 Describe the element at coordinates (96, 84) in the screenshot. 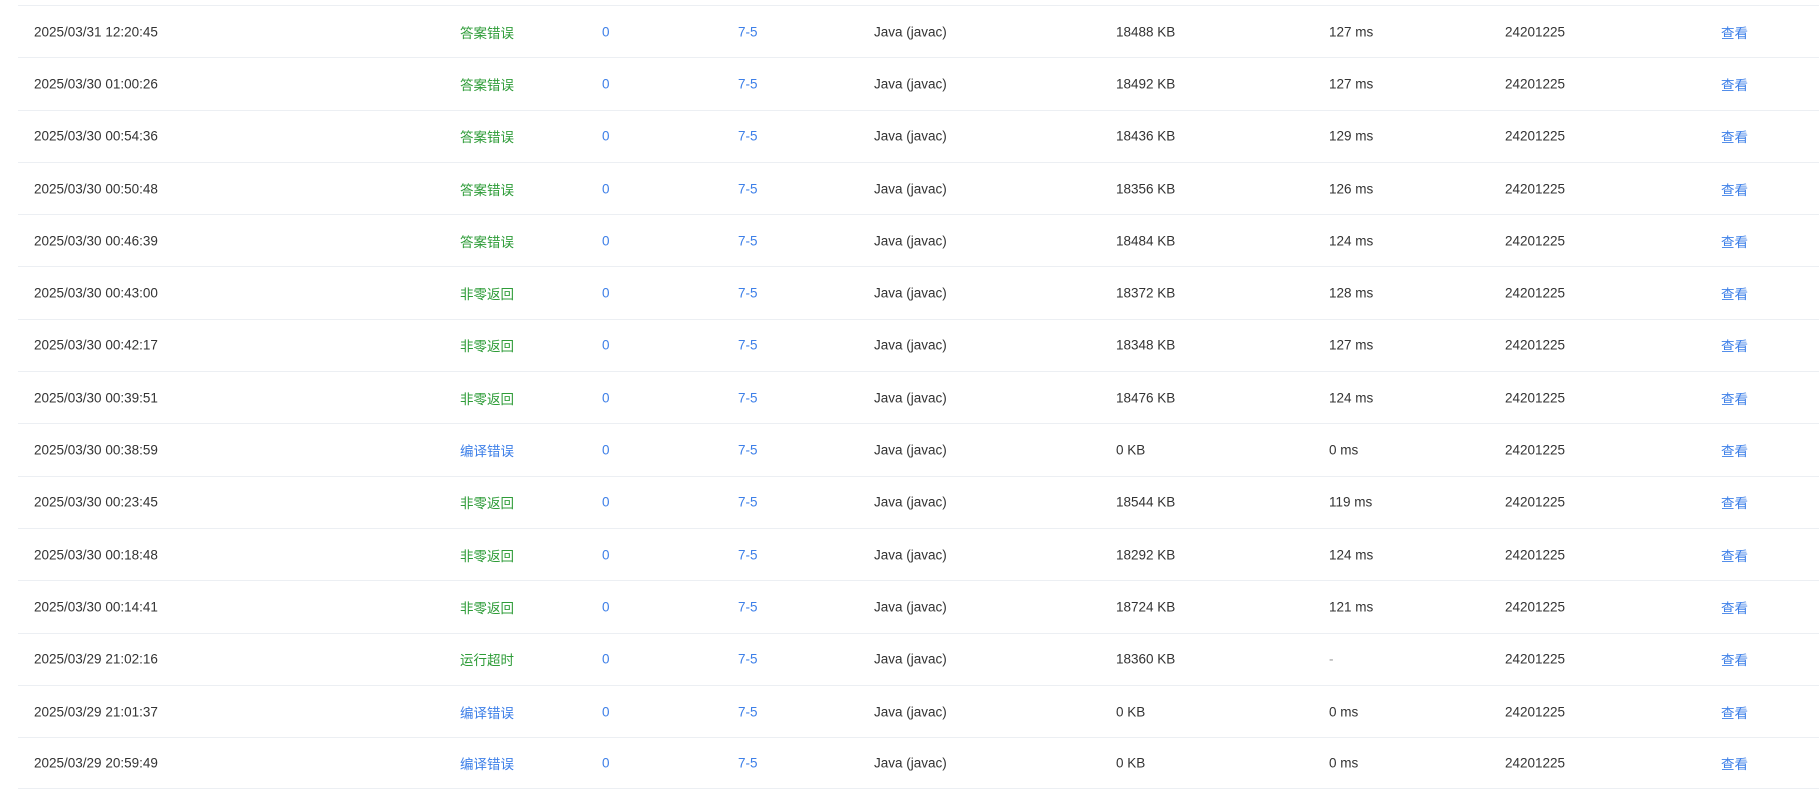

I see `submit-time: 2025/03/30 01:00:26` at that location.